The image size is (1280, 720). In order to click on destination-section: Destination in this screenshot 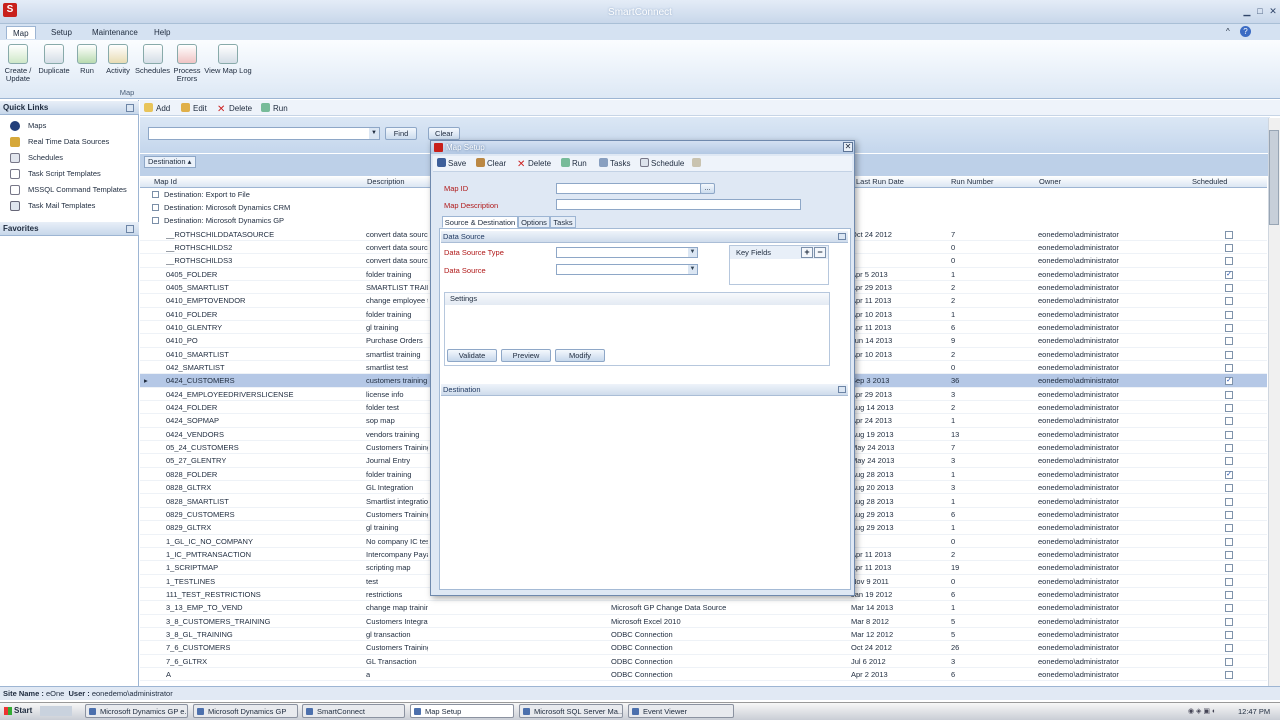, I will do `click(644, 390)`.